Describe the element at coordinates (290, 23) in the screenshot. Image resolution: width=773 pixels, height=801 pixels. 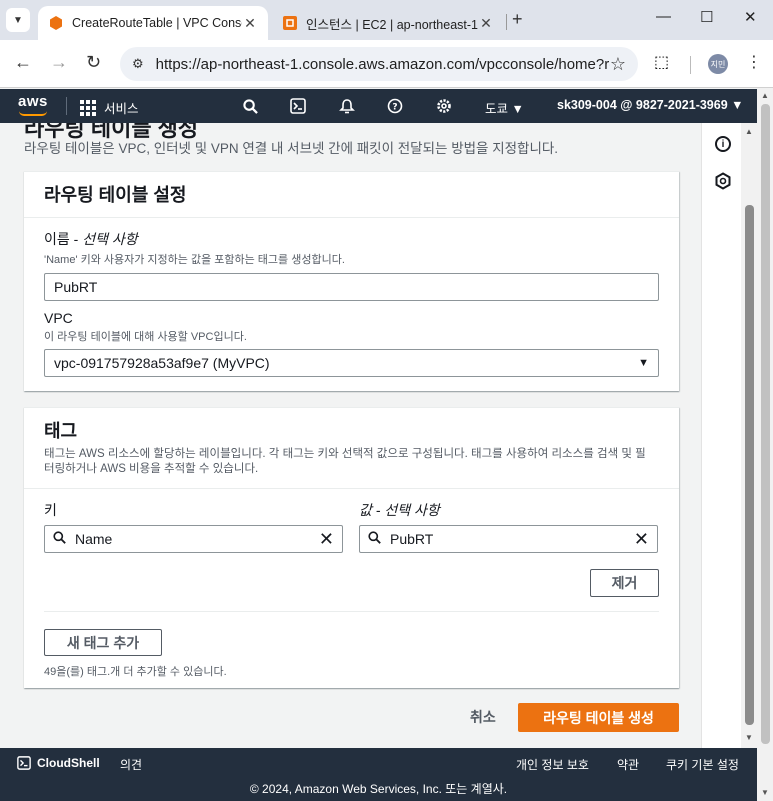
I see `ec2-favicon-icon` at that location.